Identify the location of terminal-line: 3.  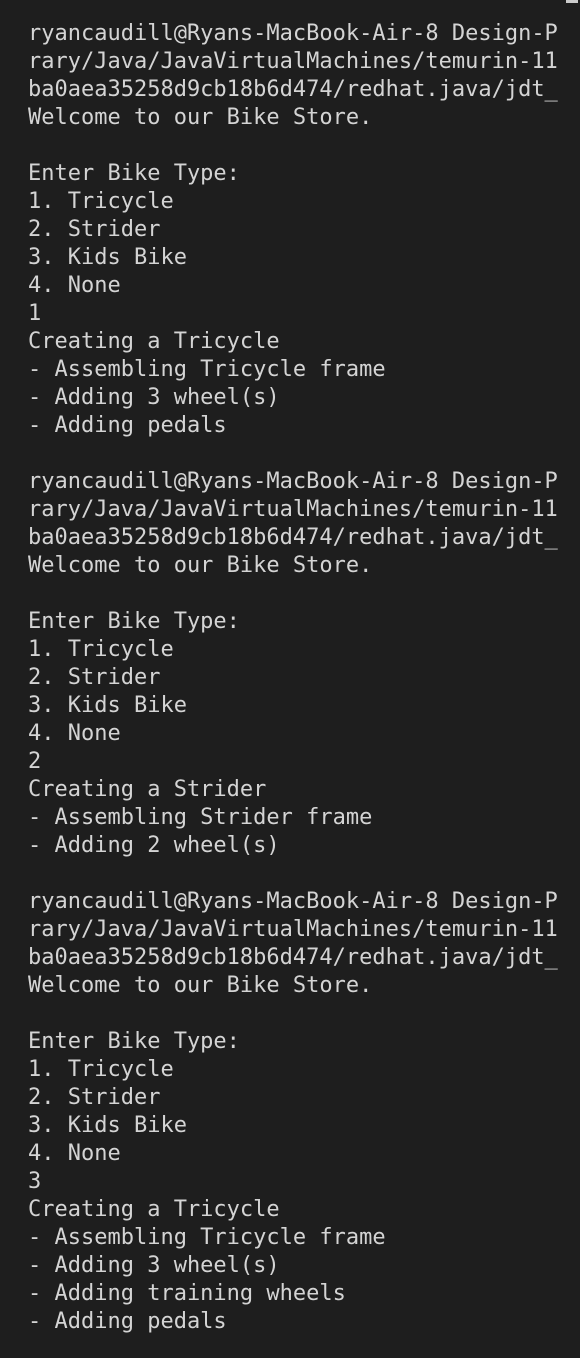
(35, 1181).